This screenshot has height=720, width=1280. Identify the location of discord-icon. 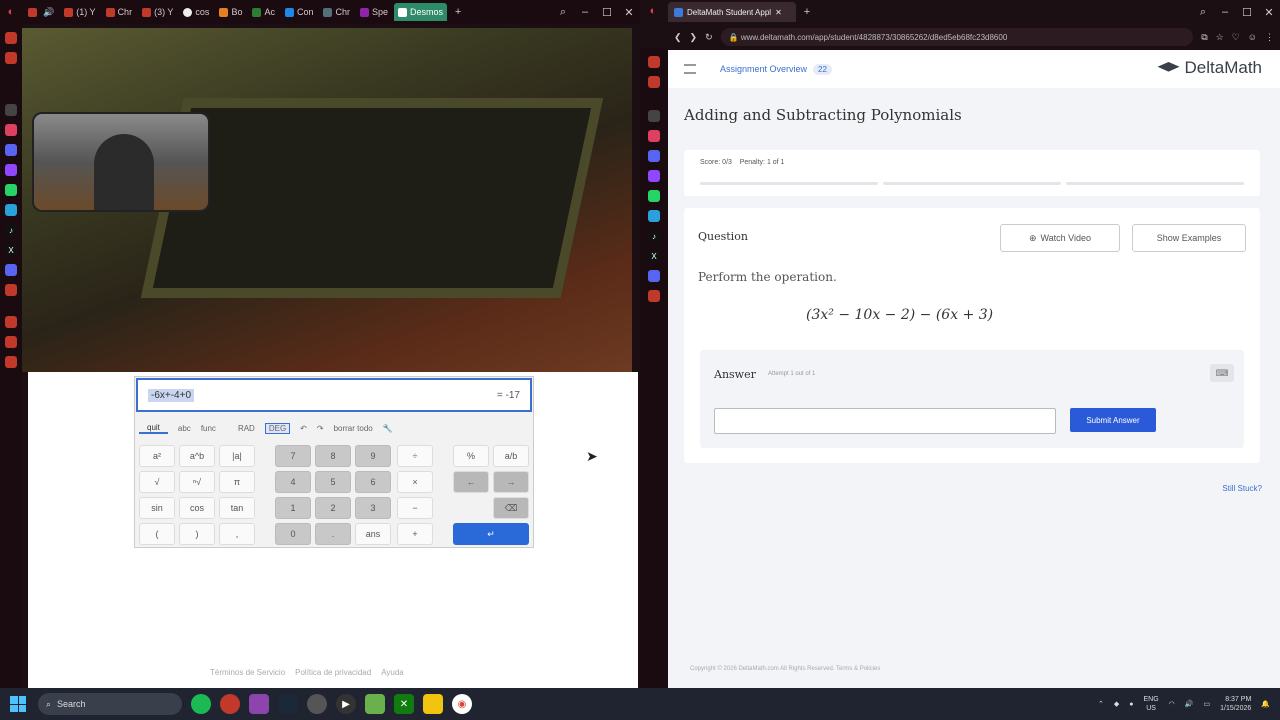
(11, 270).